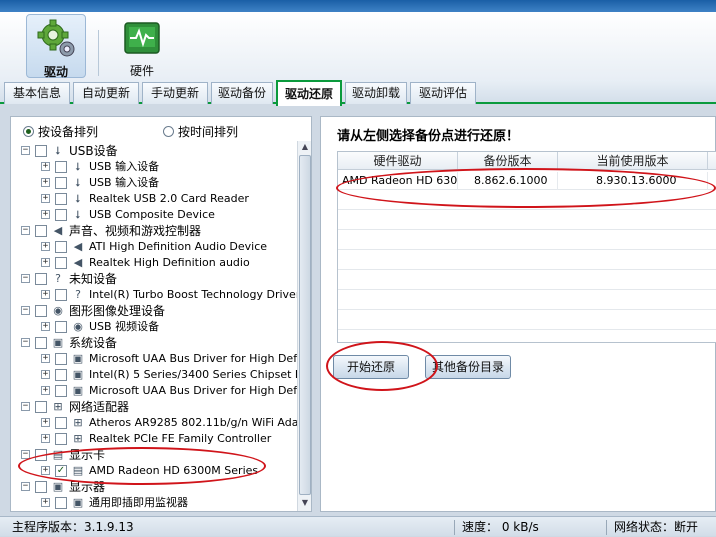 This screenshot has width=716, height=537. Describe the element at coordinates (106, 93) in the screenshot. I see `tab-auto-update: 自动更新` at that location.